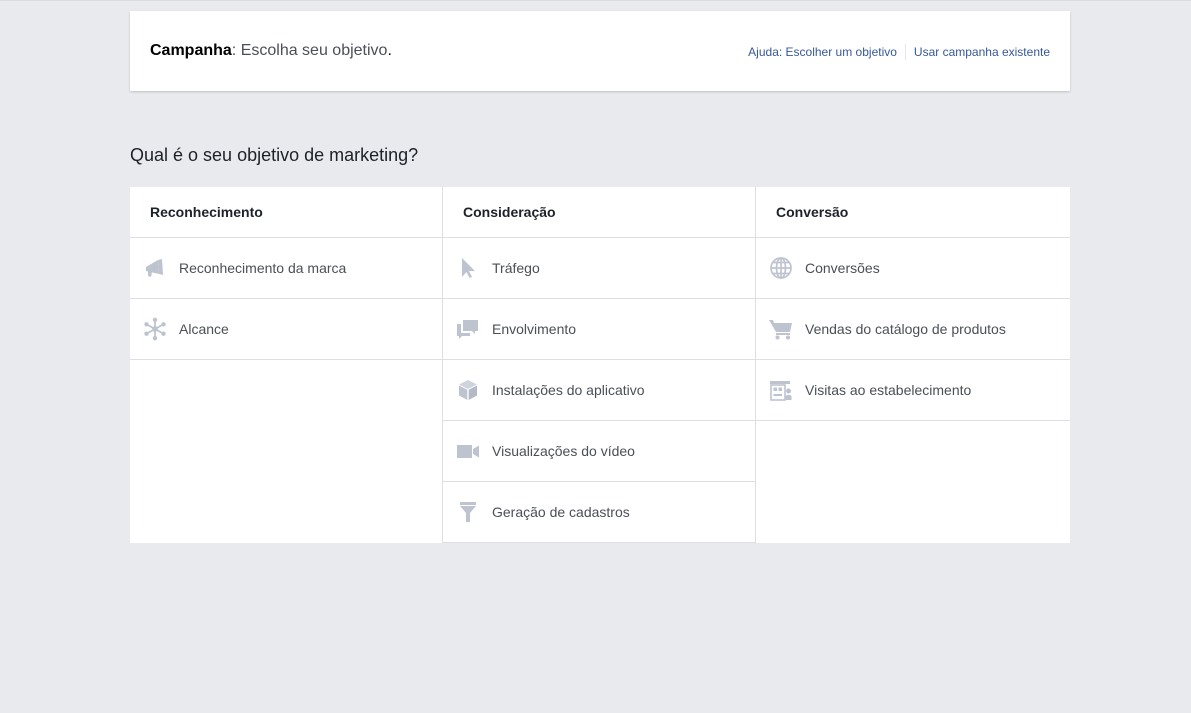 This screenshot has height=713, width=1191. I want to click on top-divider, so click(595, 0).